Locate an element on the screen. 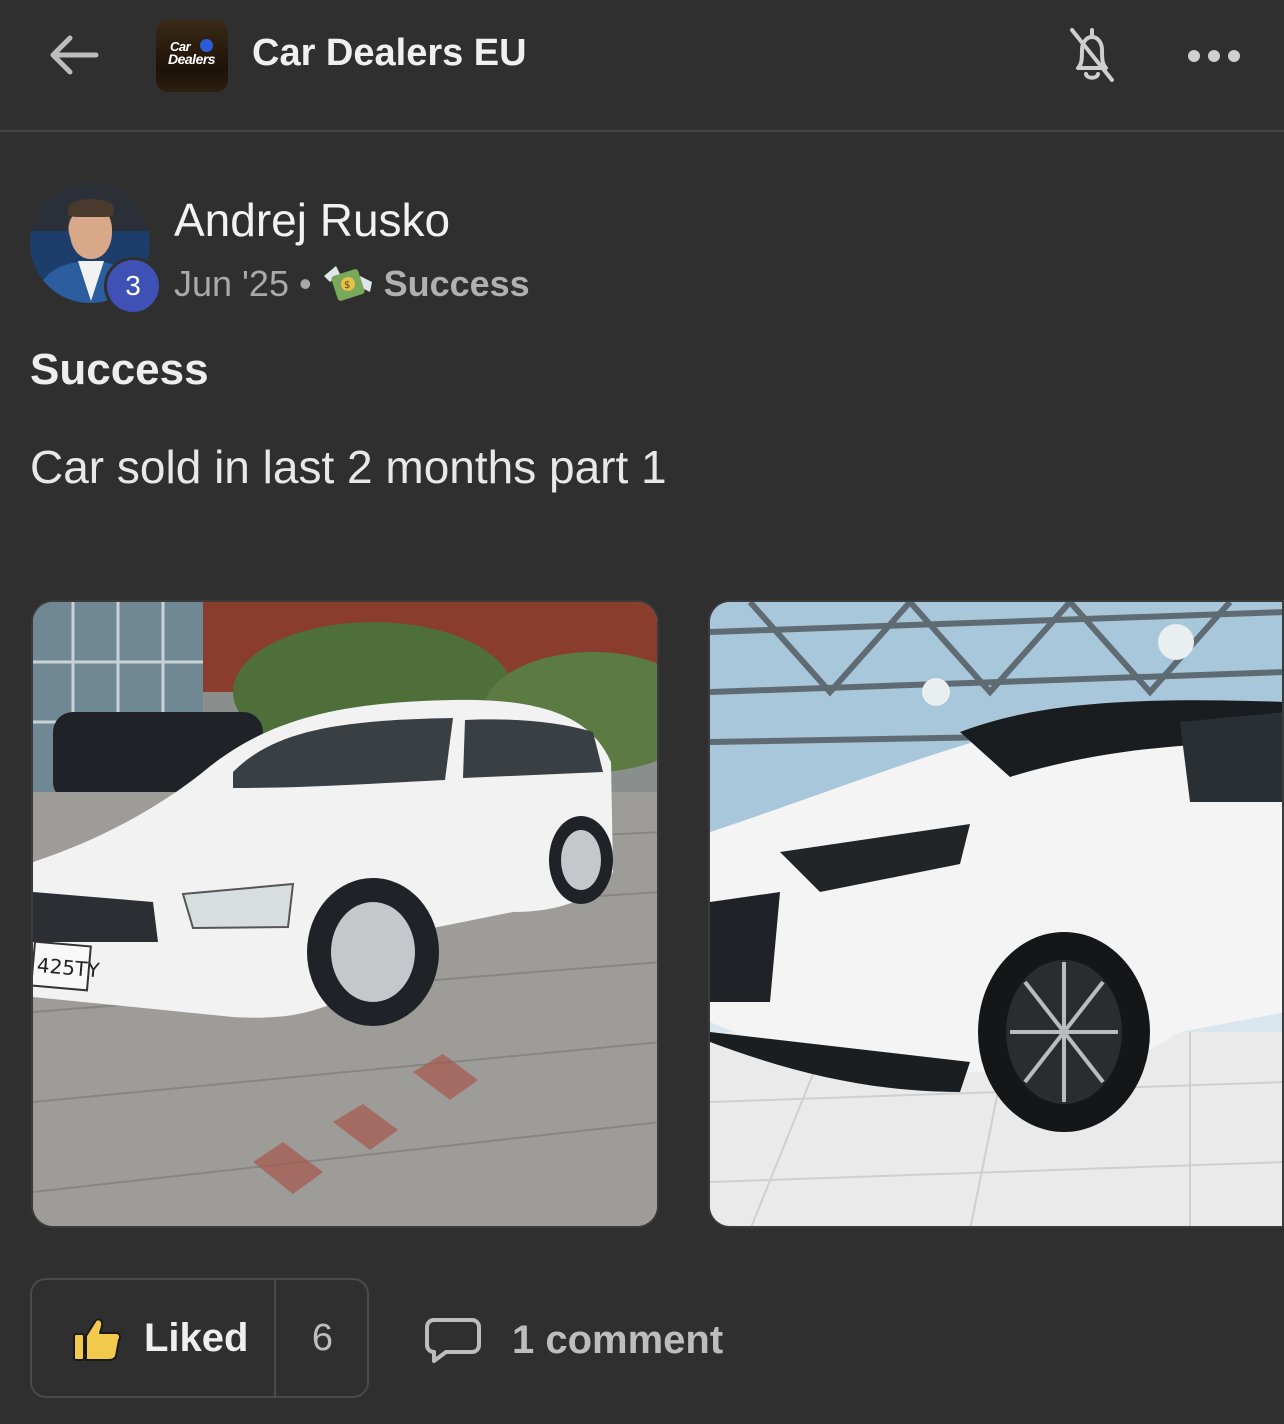  group-name: Car Dealers EU is located at coordinates (389, 53).